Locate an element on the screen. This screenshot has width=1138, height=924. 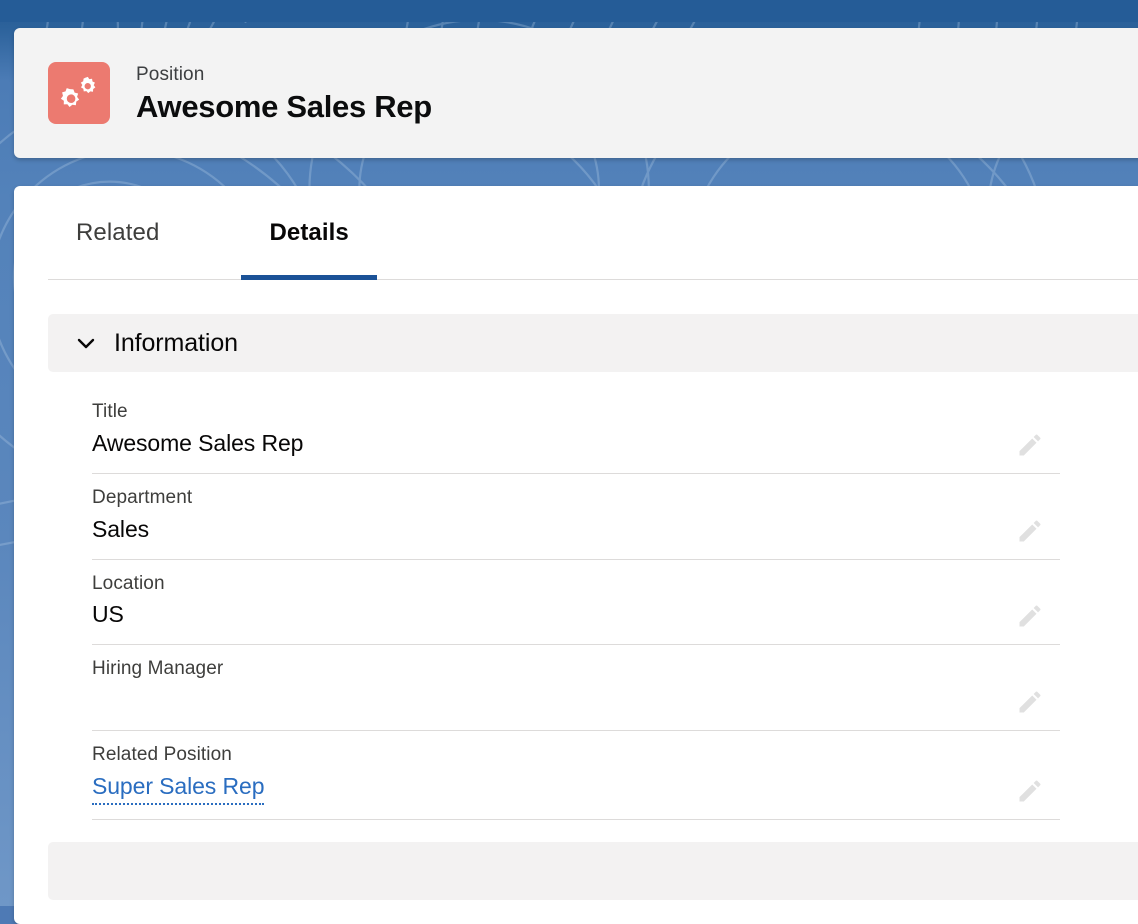
field-label: Related Position is located at coordinates (162, 754).